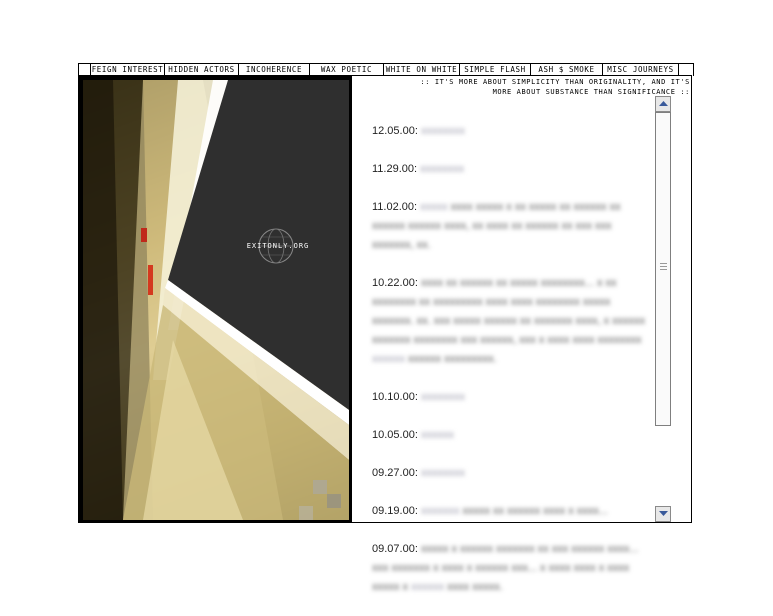  Describe the element at coordinates (395, 283) in the screenshot. I see `entry-date: 10.22.00:` at that location.